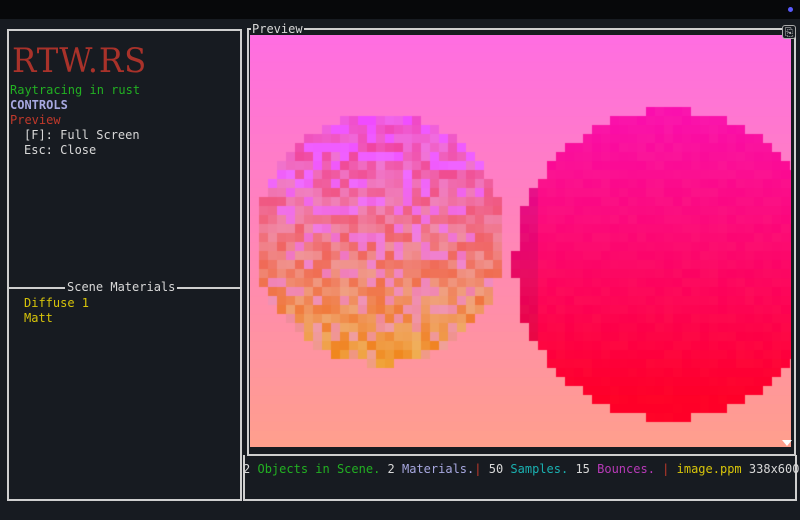 The height and width of the screenshot is (520, 800). Describe the element at coordinates (709, 469) in the screenshot. I see `file-name: image.ppm` at that location.